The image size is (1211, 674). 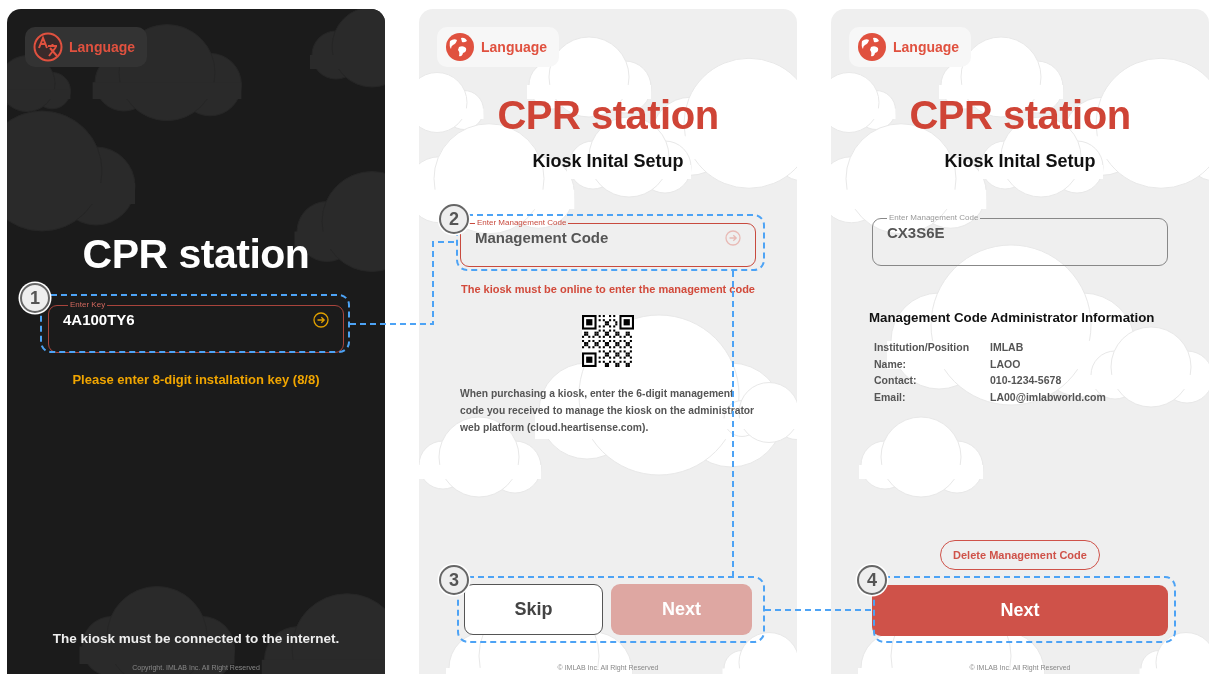 I want to click on management-code-field: Management Code, so click(x=600, y=238).